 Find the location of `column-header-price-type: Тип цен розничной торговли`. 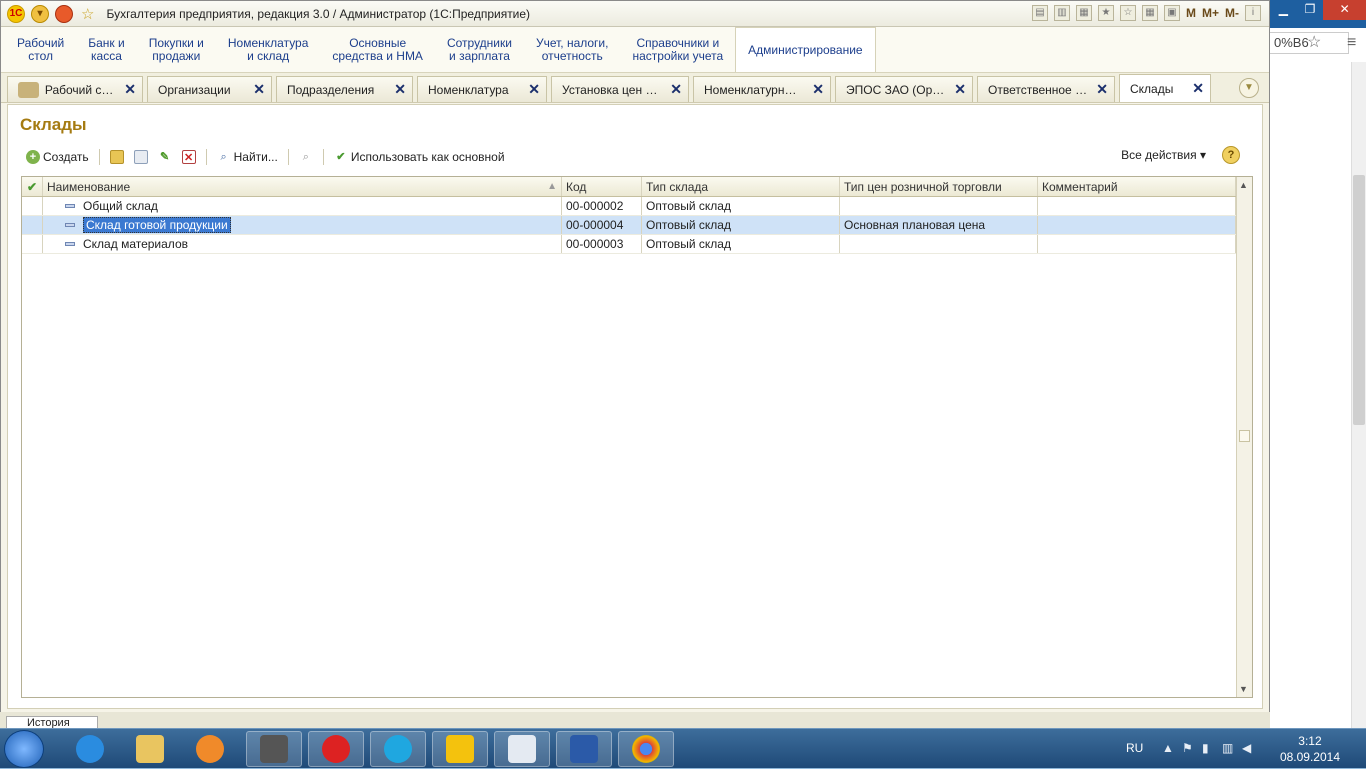

column-header-price-type: Тип цен розничной торговли is located at coordinates (939, 186).